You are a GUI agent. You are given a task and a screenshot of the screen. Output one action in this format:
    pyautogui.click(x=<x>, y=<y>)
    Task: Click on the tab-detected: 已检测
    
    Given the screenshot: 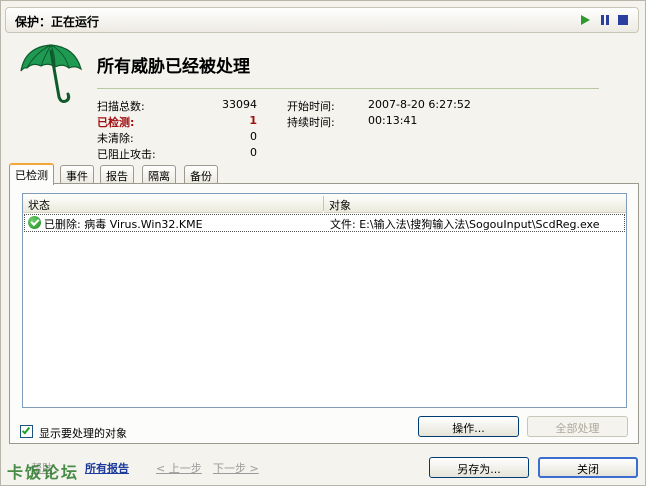 What is the action you would take?
    pyautogui.click(x=31, y=174)
    